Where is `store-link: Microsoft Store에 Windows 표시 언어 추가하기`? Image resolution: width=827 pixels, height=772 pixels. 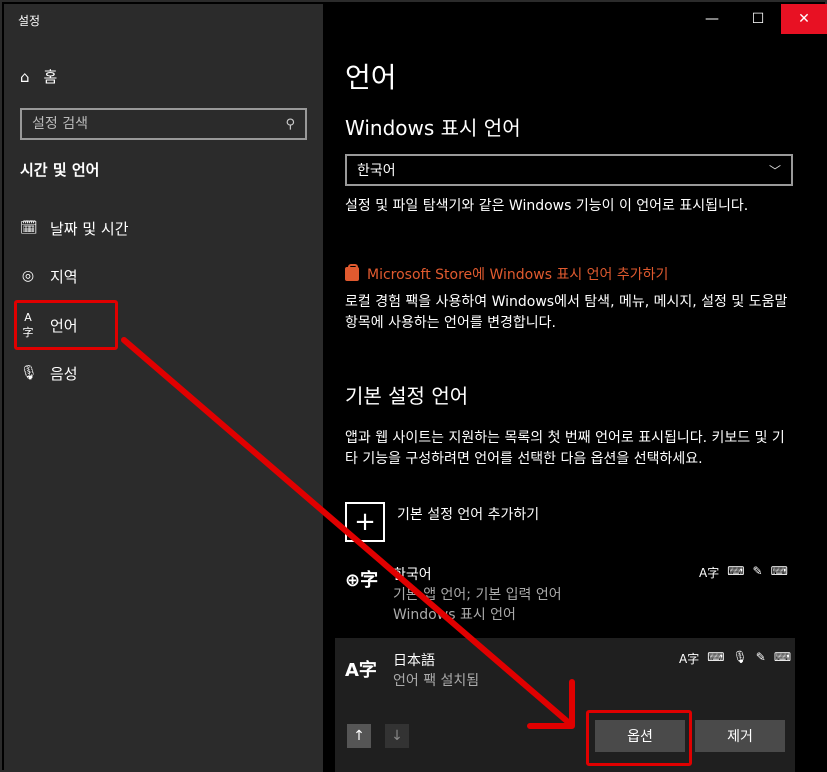 store-link: Microsoft Store에 Windows 표시 언어 추가하기 is located at coordinates (506, 274).